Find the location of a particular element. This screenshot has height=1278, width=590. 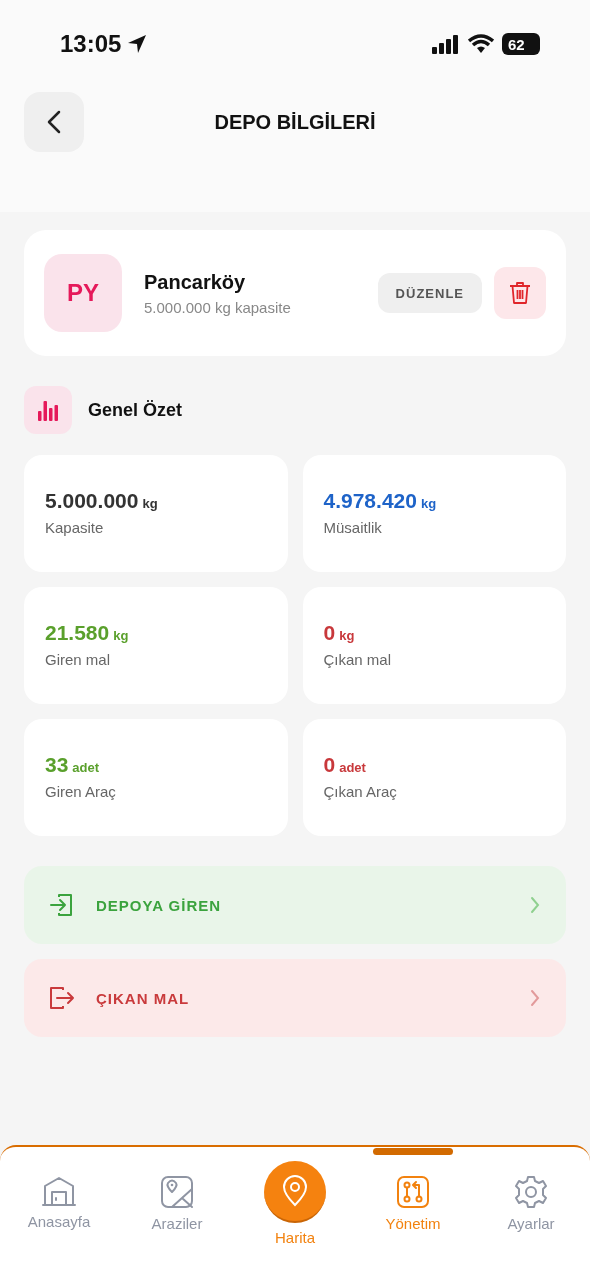

depot-avatar: PY is located at coordinates (83, 293).